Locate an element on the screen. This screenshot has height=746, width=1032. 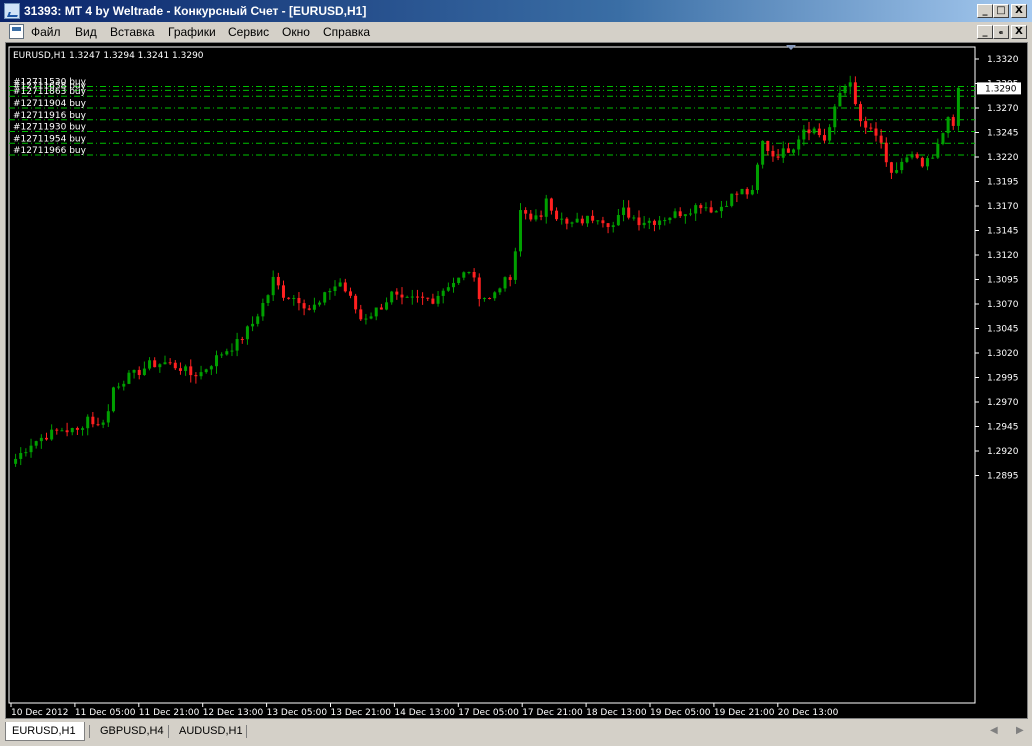
mdi-restore-button: ₑ is located at coordinates (1001, 32).